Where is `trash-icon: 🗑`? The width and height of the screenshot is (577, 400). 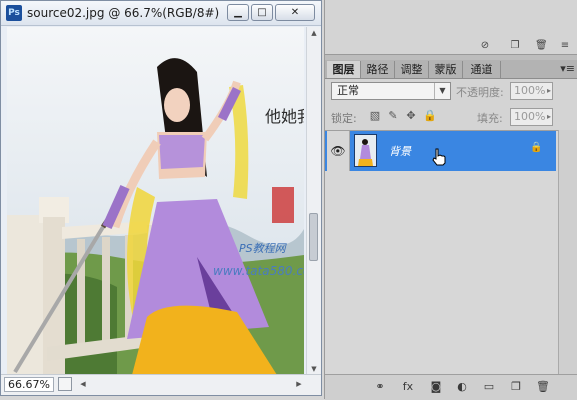
trash-icon: 🗑 is located at coordinates (541, 46).